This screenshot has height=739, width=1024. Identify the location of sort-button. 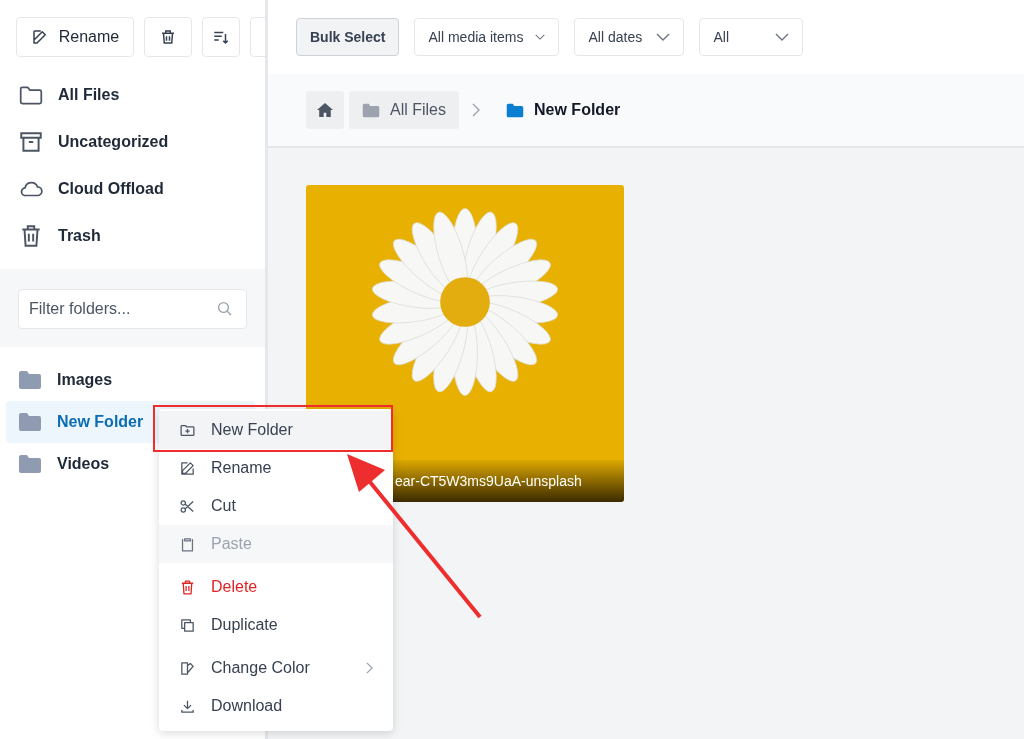
(221, 37).